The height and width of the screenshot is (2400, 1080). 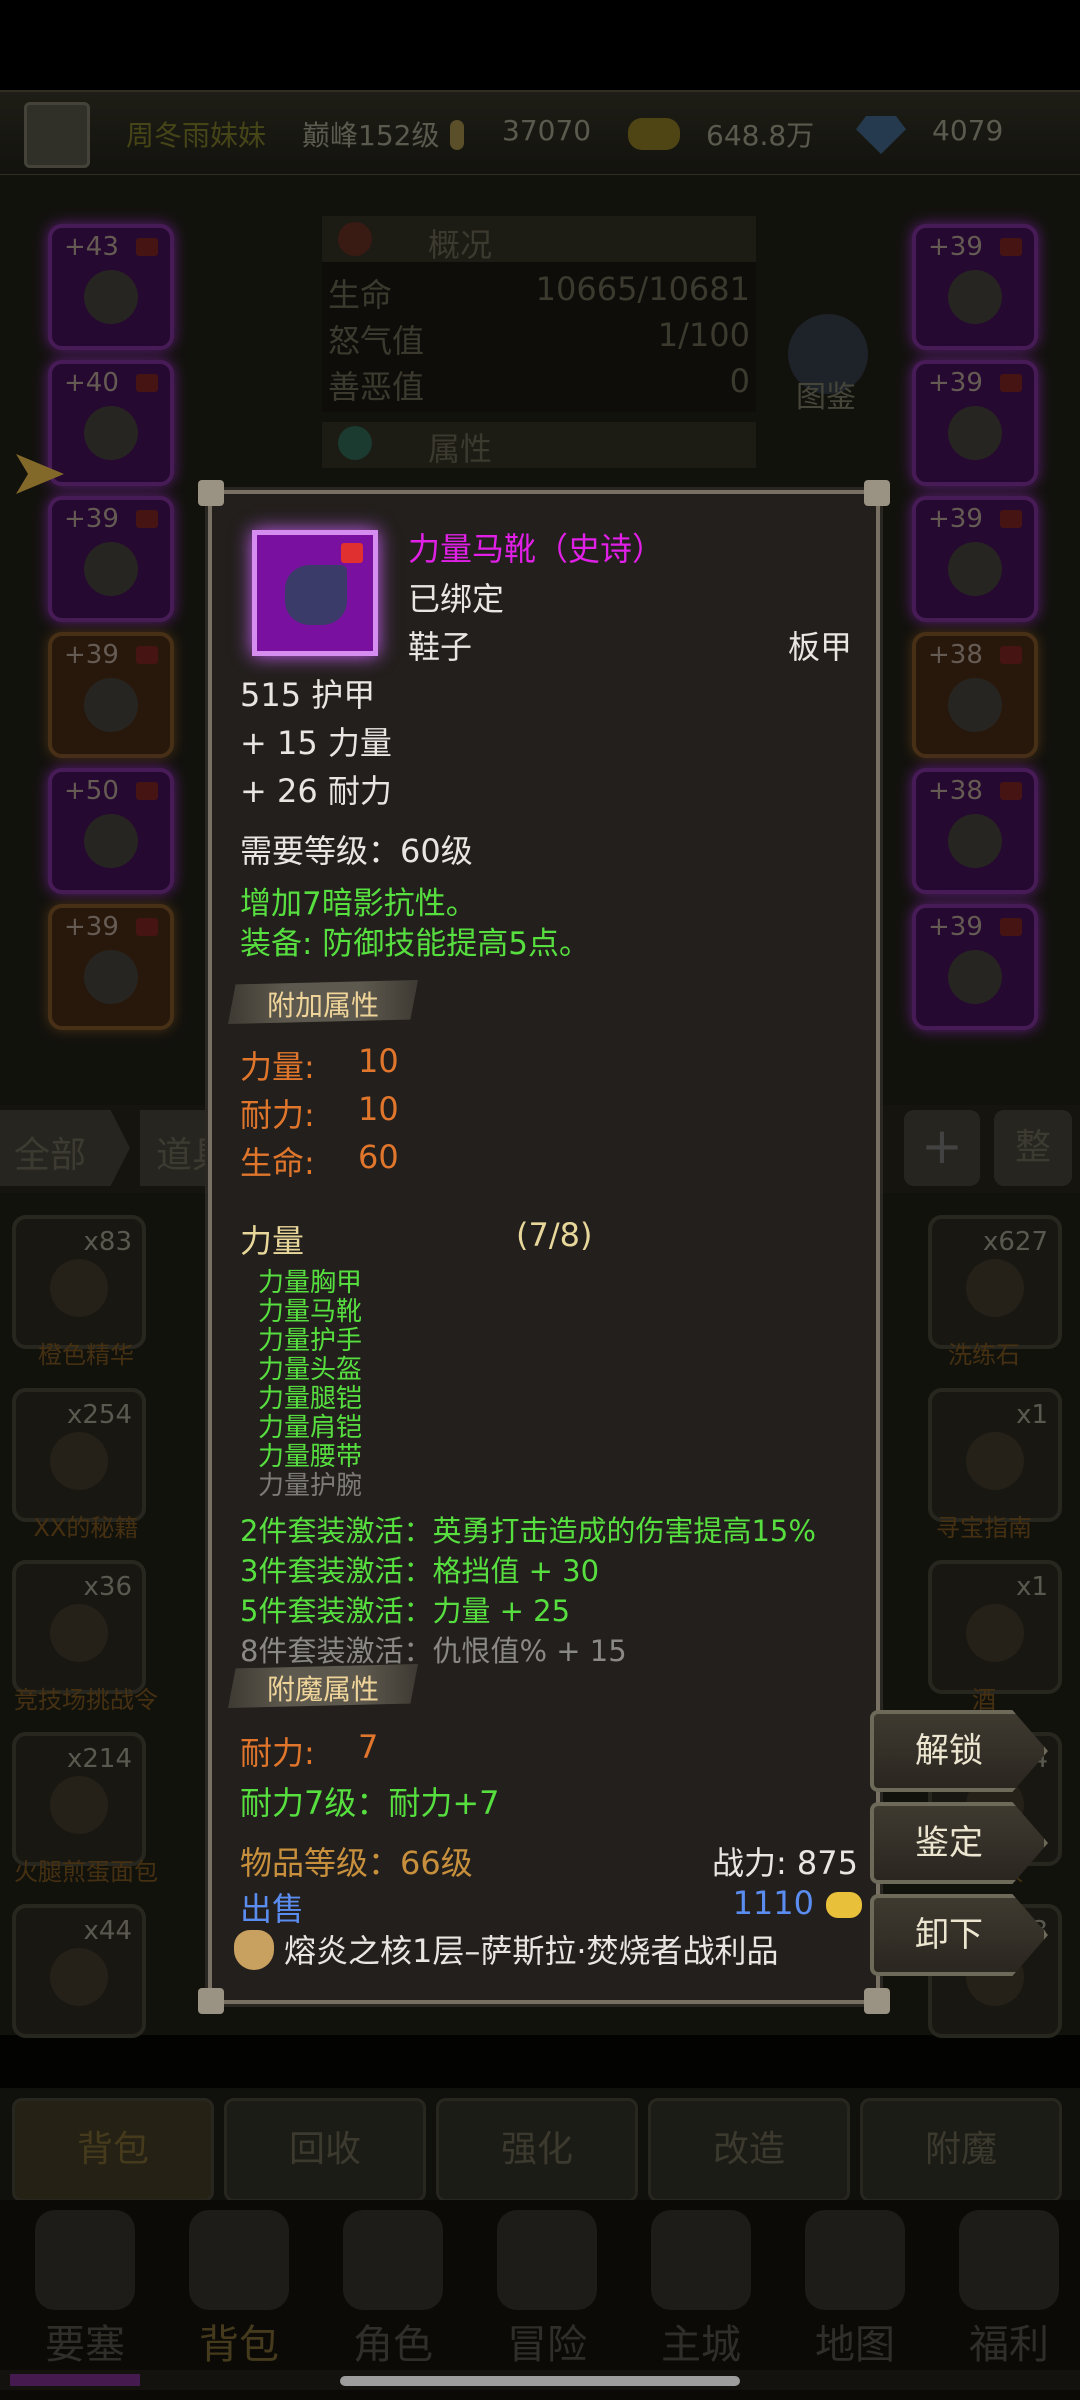 What do you see at coordinates (356, 1863) in the screenshot?
I see `item-level: 物品等级：66级` at bounding box center [356, 1863].